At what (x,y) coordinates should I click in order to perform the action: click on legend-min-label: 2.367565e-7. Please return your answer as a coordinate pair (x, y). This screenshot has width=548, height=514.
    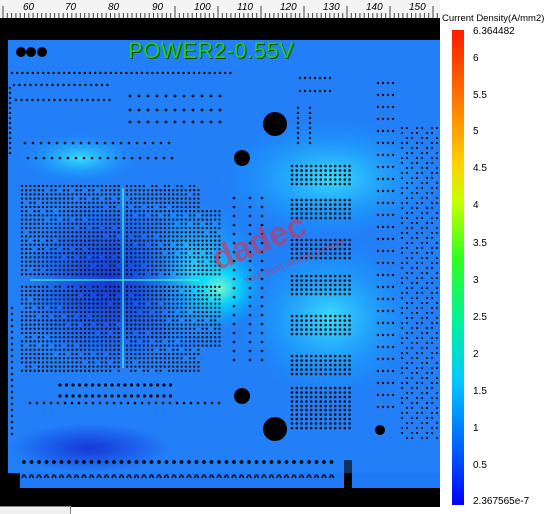
    Looking at the image, I should click on (501, 501).